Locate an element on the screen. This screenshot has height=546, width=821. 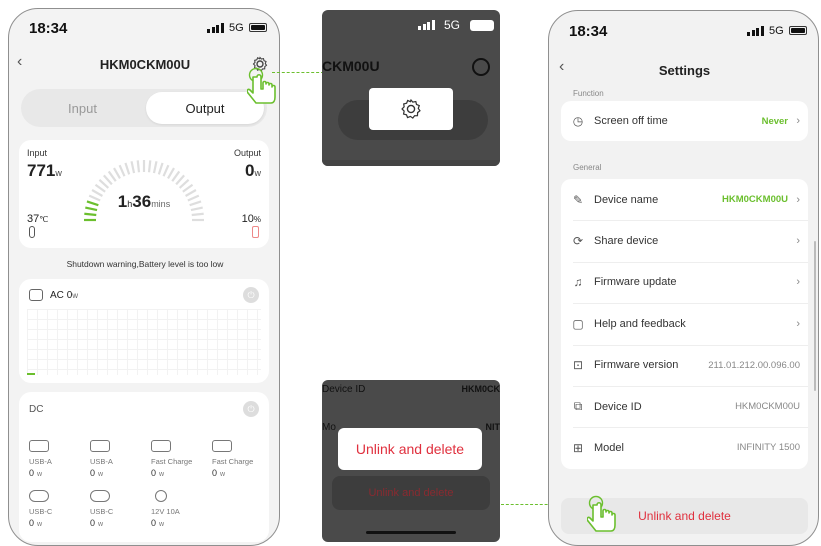
dc-power-toggle: ⏻ is located at coordinates (251, 409).